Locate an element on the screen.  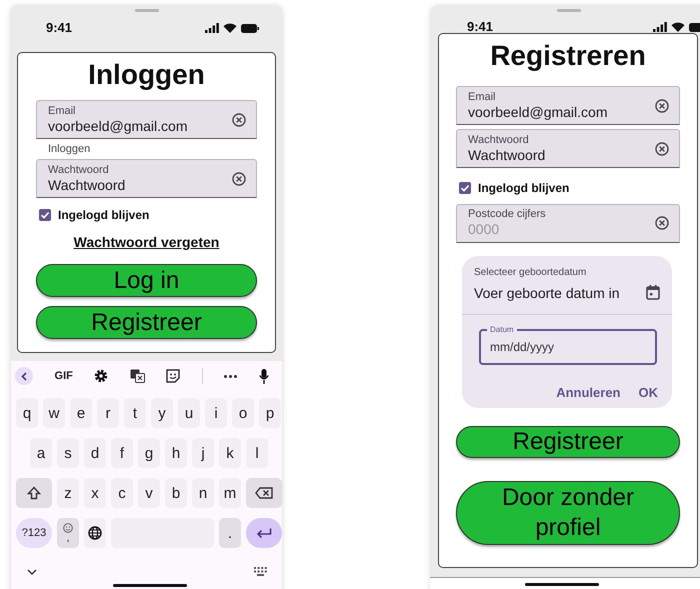
backspace-icon is located at coordinates (264, 493).